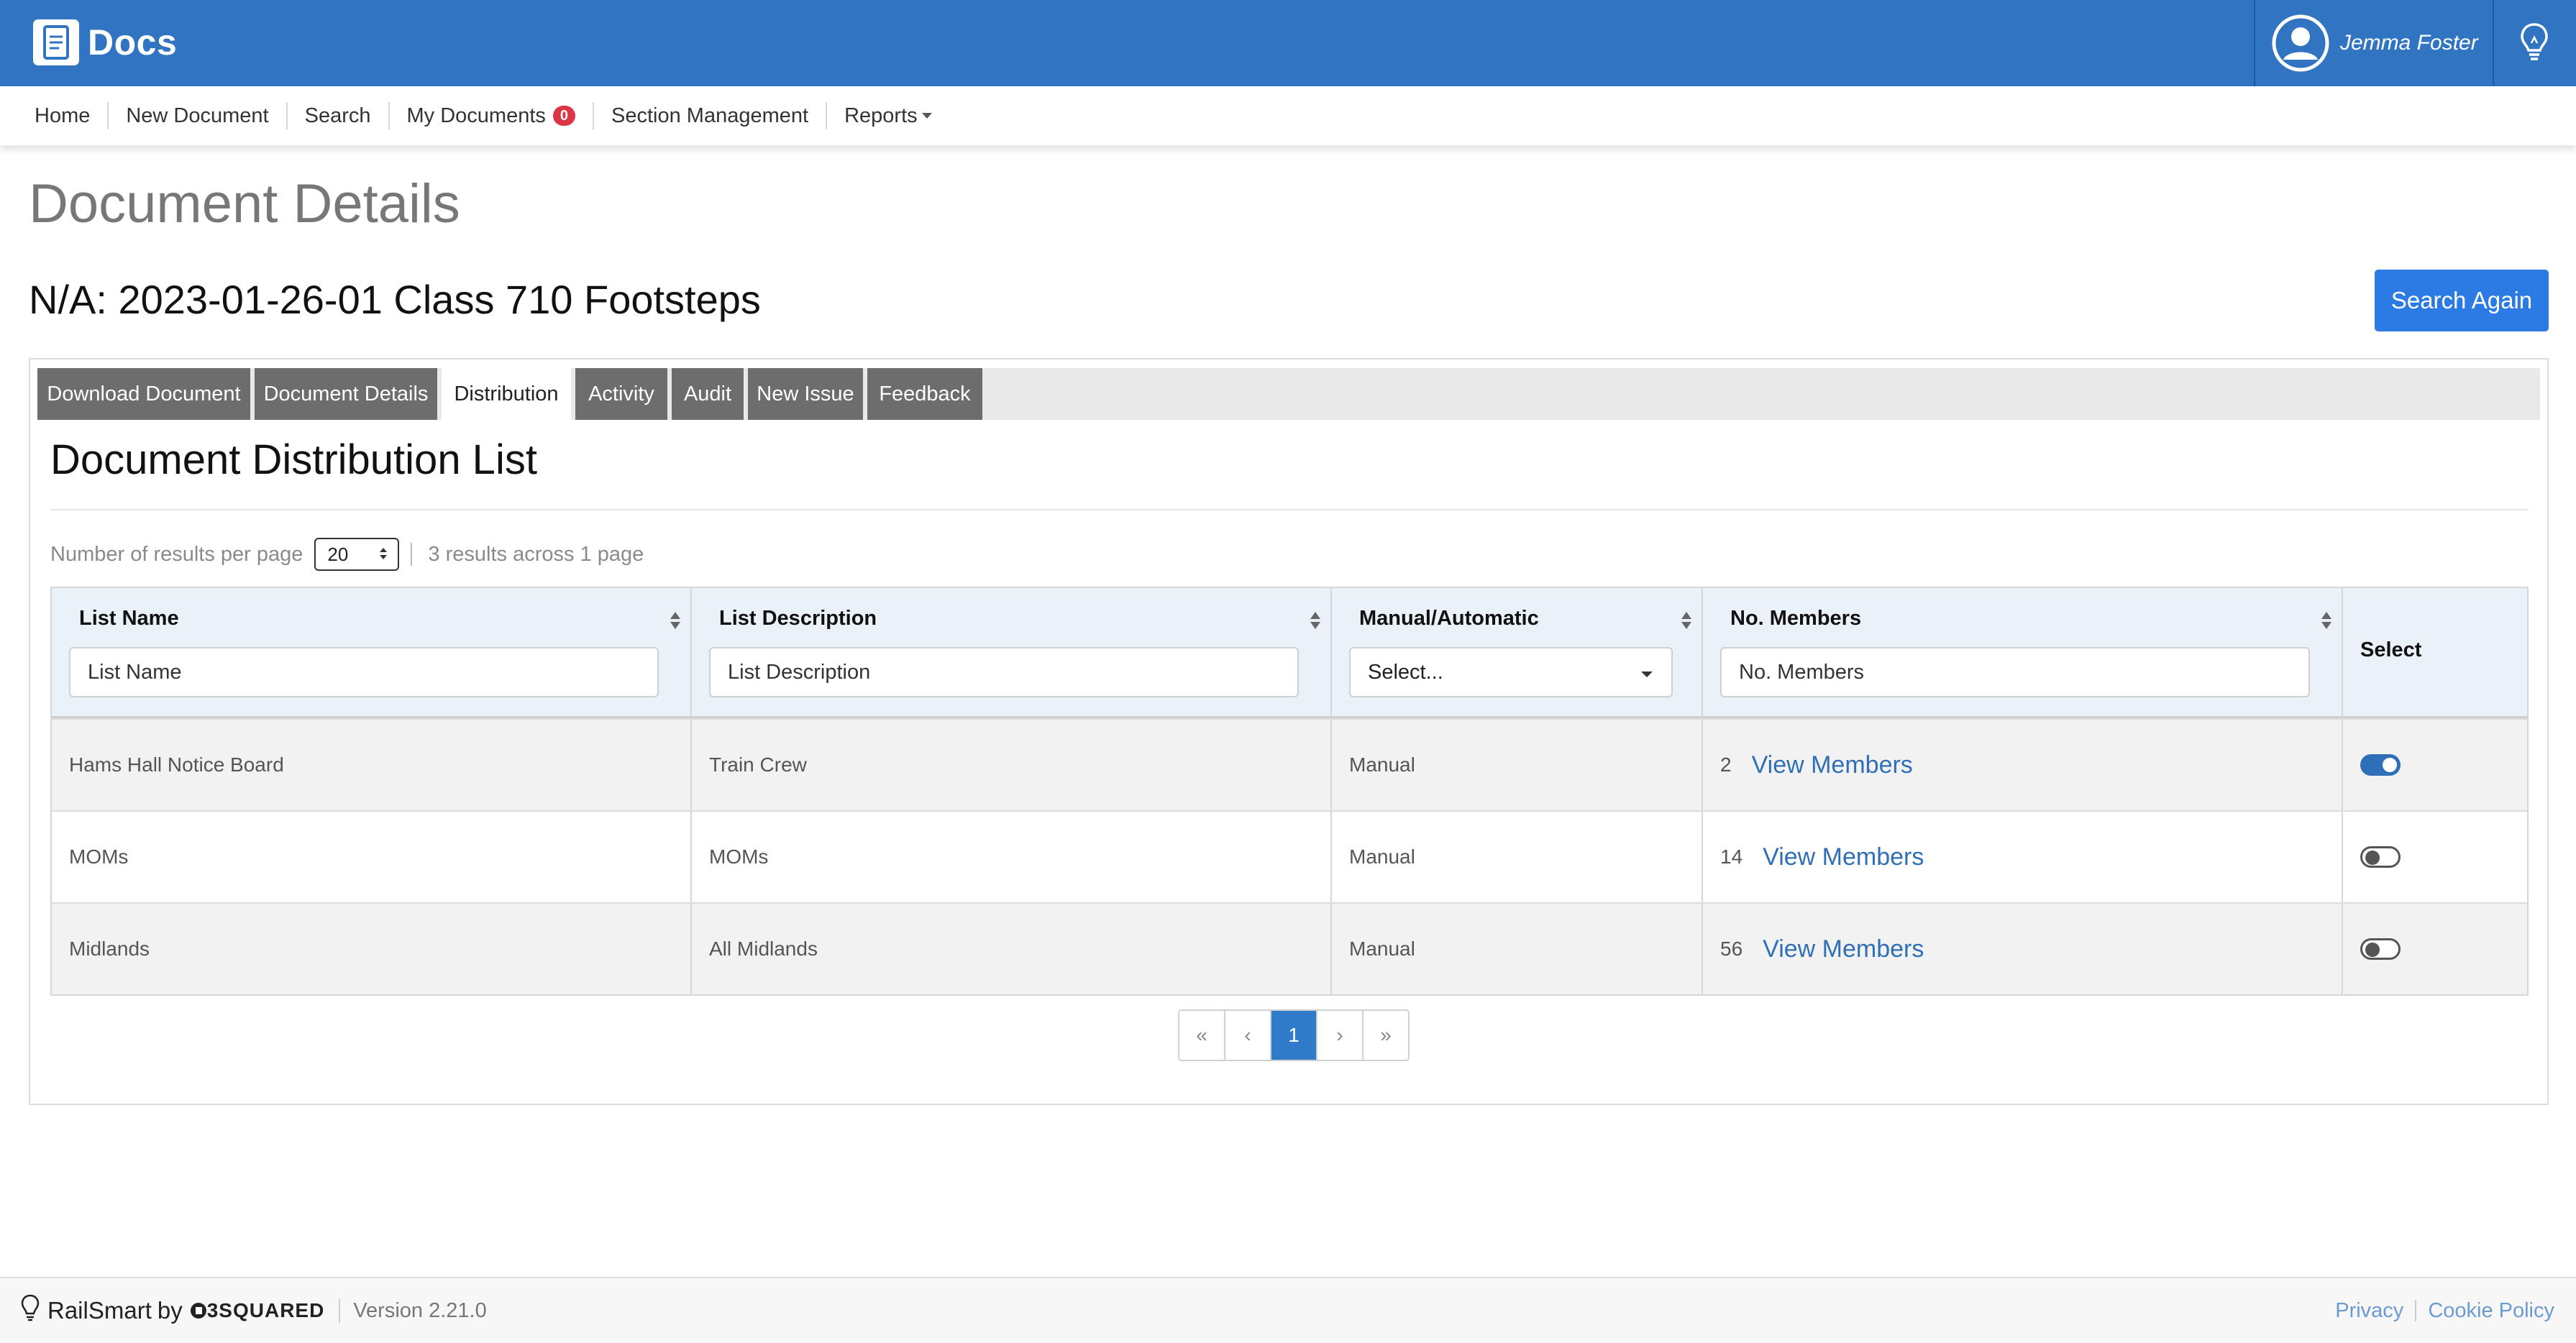 The height and width of the screenshot is (1343, 2576). What do you see at coordinates (536, 554) in the screenshot?
I see `results-summary: 3 results across 1 page` at bounding box center [536, 554].